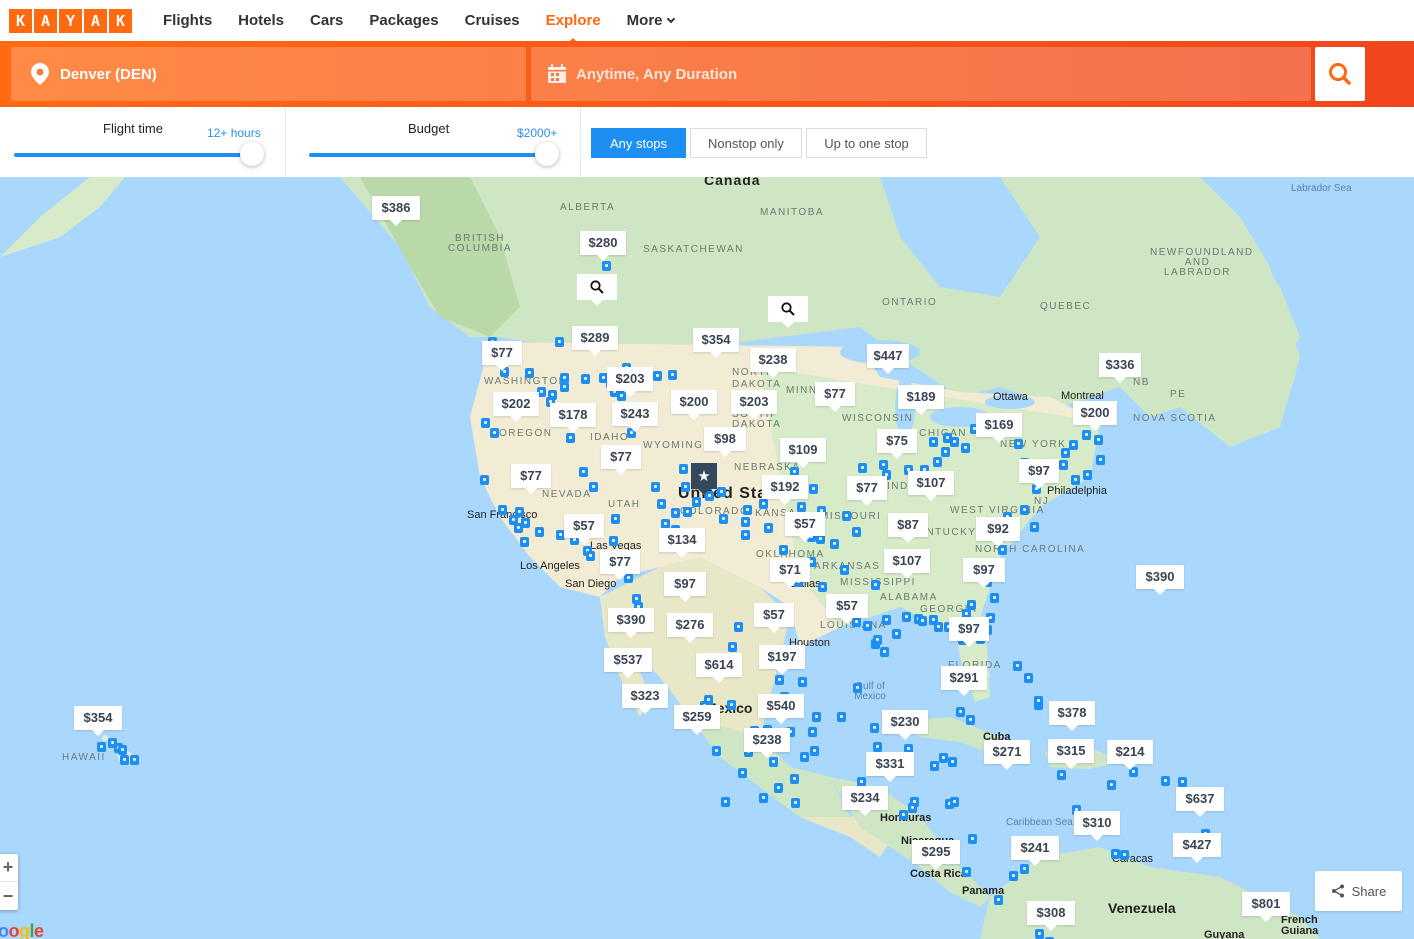 The width and height of the screenshot is (1414, 939). I want to click on budget-slider-track, so click(427, 155).